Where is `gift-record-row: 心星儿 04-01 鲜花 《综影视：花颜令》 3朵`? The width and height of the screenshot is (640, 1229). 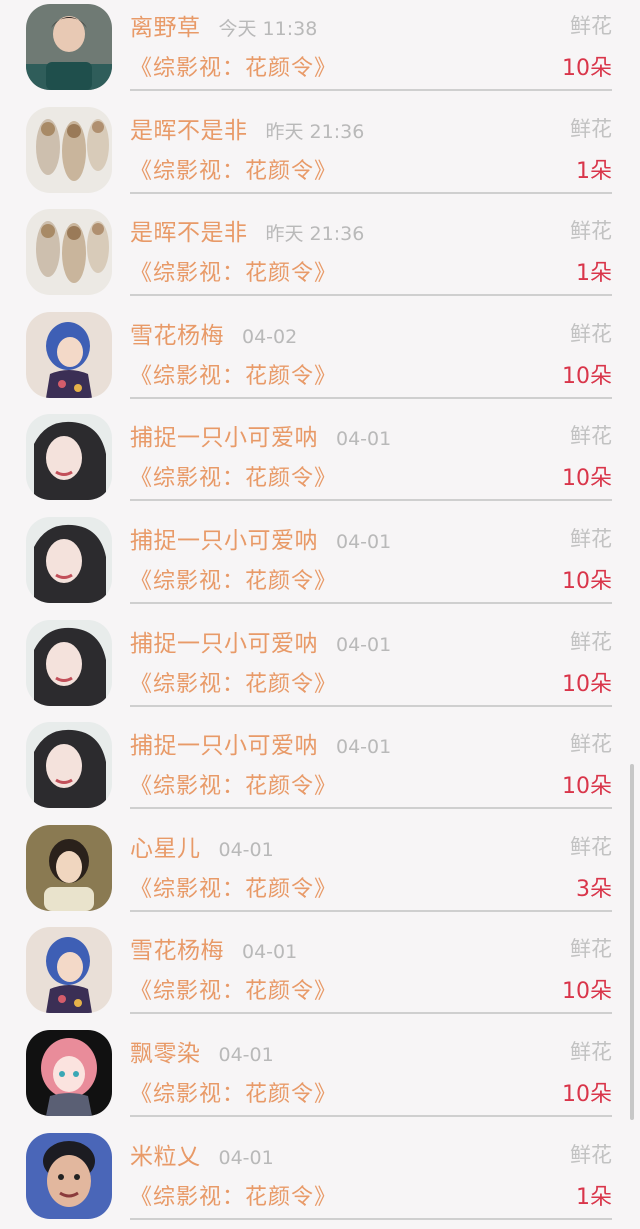 gift-record-row: 心星儿 04-01 鲜花 《综影视：花颜令》 3朵 is located at coordinates (320, 870).